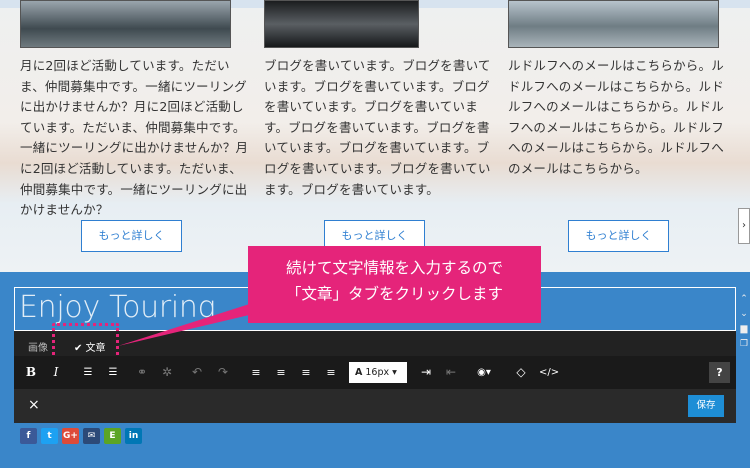 The image size is (750, 468). What do you see at coordinates (133, 436) in the screenshot?
I see `linkedin-icon: in` at bounding box center [133, 436].